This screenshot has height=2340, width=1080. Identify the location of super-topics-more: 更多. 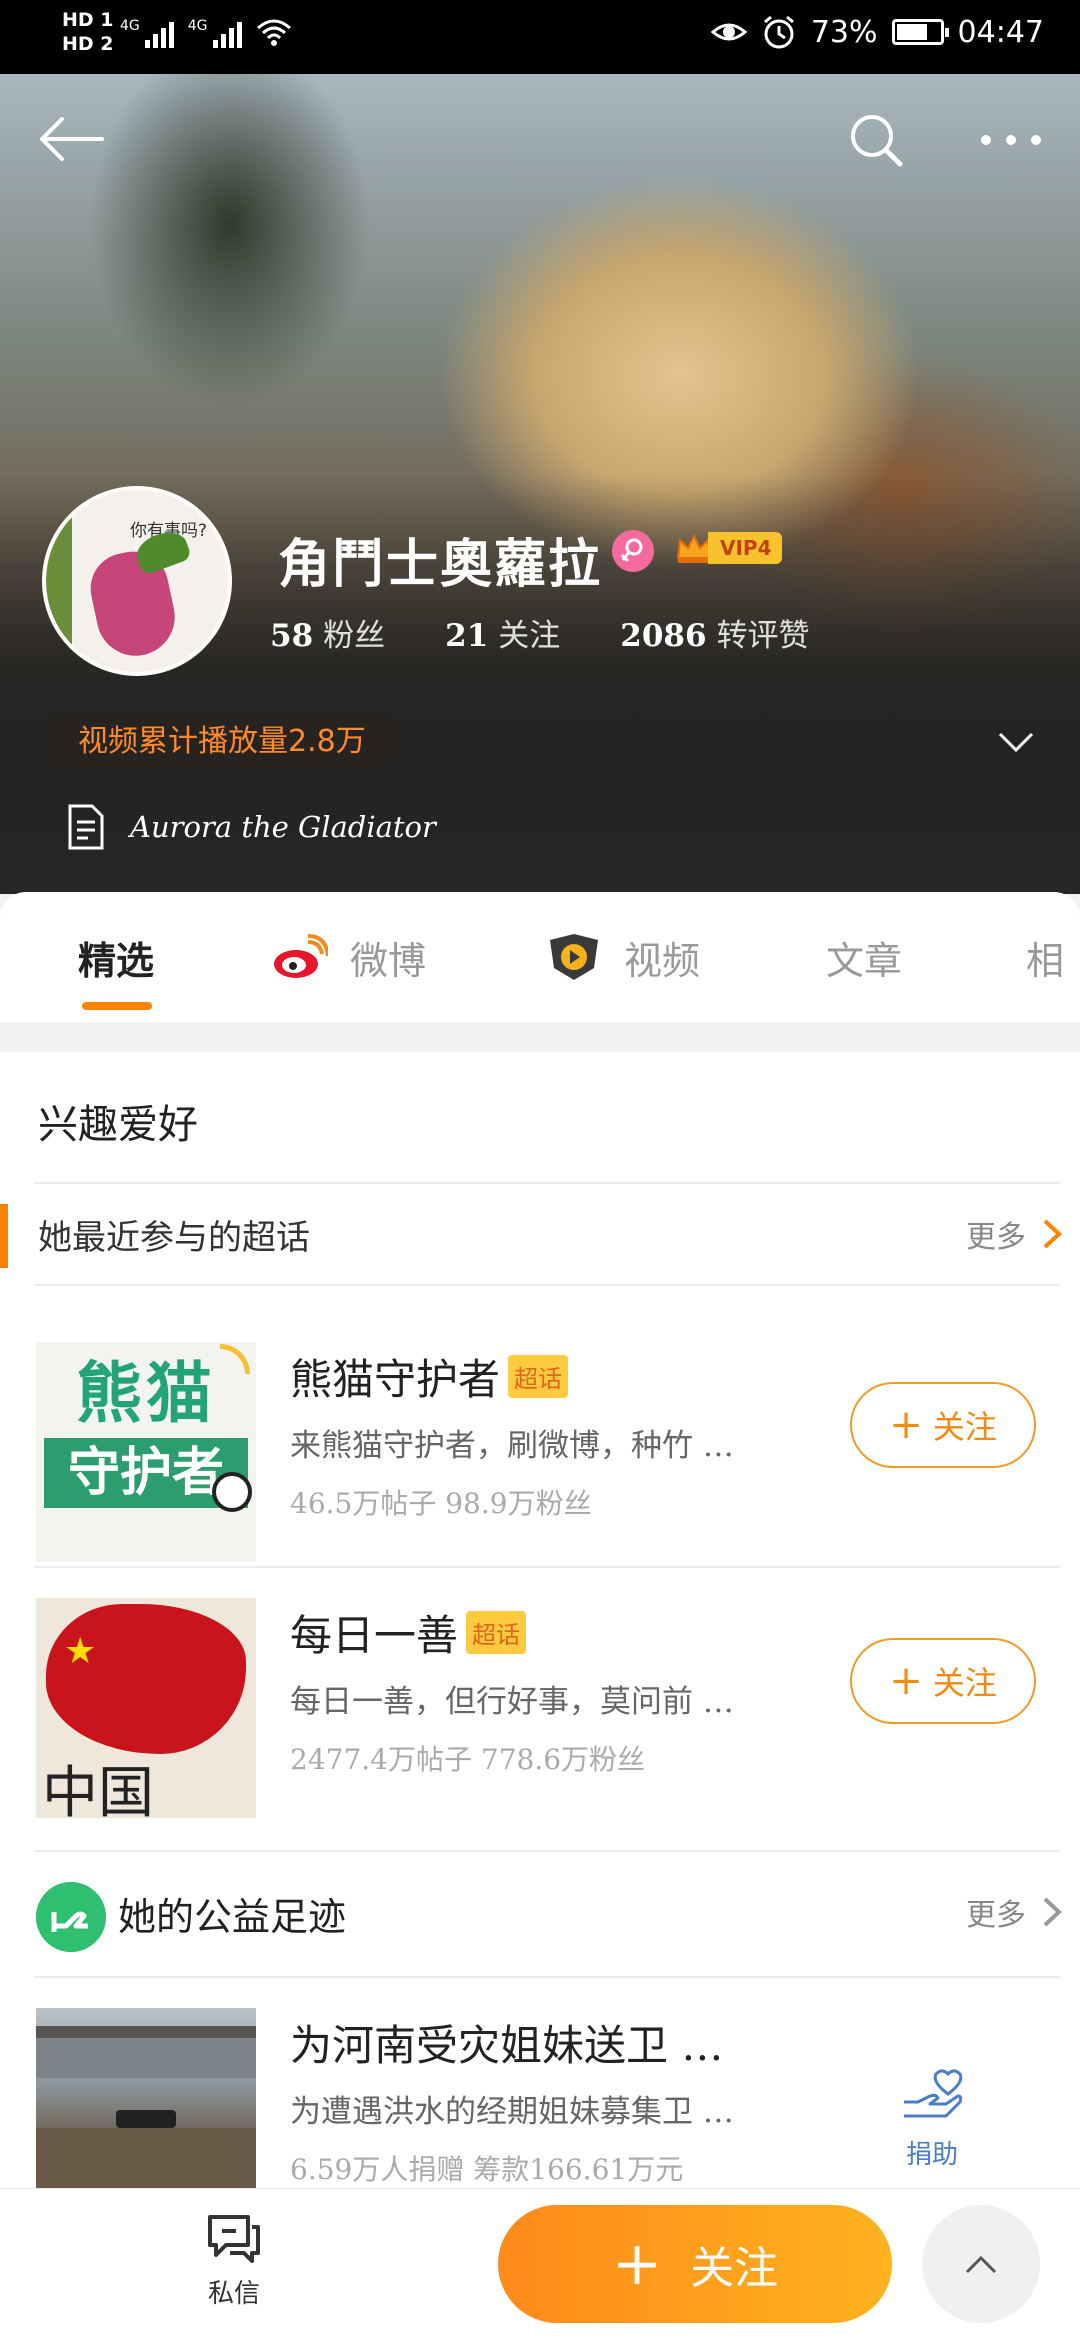
(1015, 1234).